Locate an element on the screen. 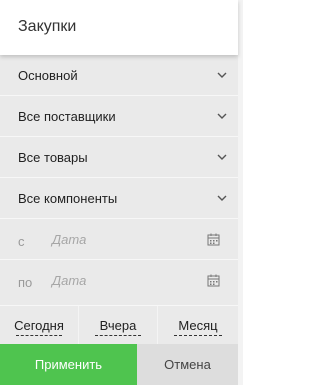  quick-range-yesterday: Вчера is located at coordinates (118, 325).